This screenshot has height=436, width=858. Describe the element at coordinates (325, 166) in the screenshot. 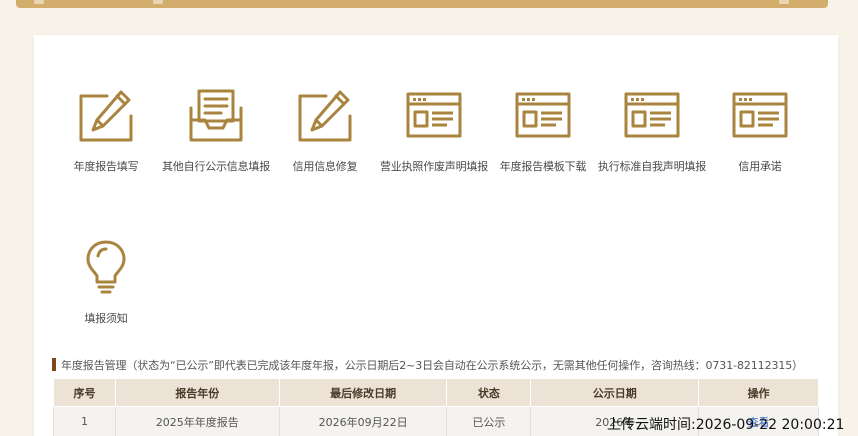

I see `tile-label: 信用信息修复` at that location.